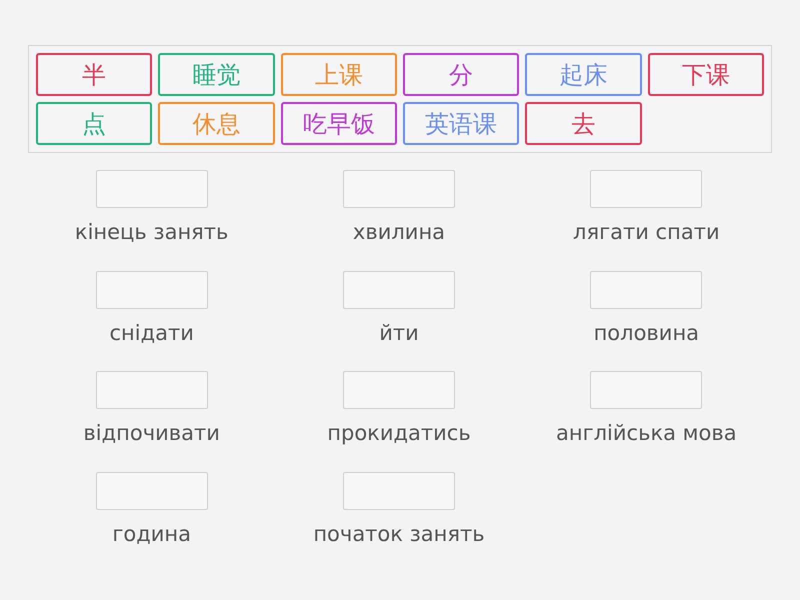  Describe the element at coordinates (216, 123) in the screenshot. I see `word-tile: 休息` at that location.